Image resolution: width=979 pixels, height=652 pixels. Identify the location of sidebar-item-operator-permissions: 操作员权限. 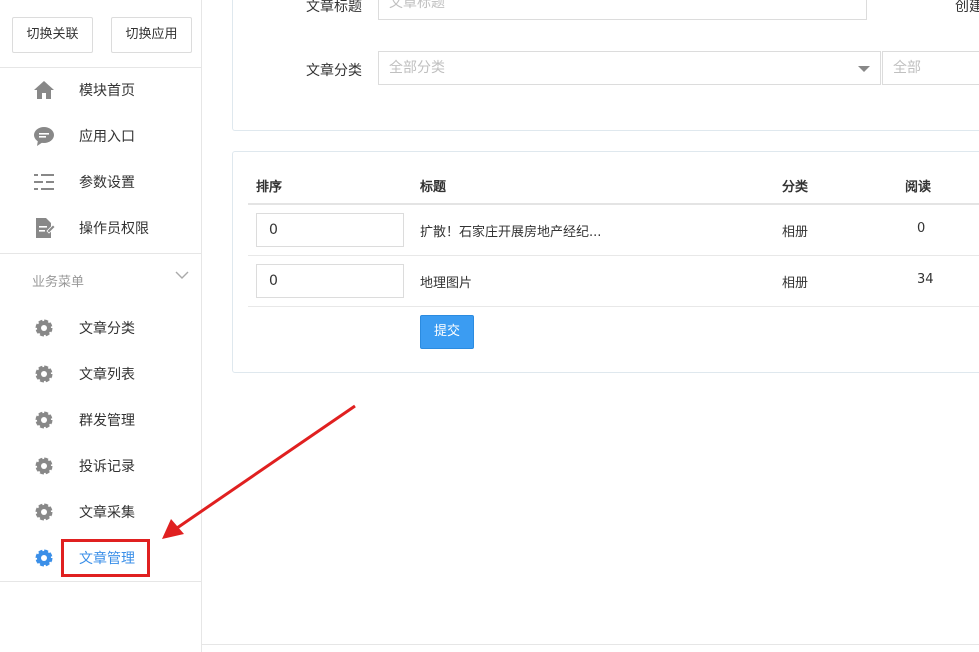
(100, 228).